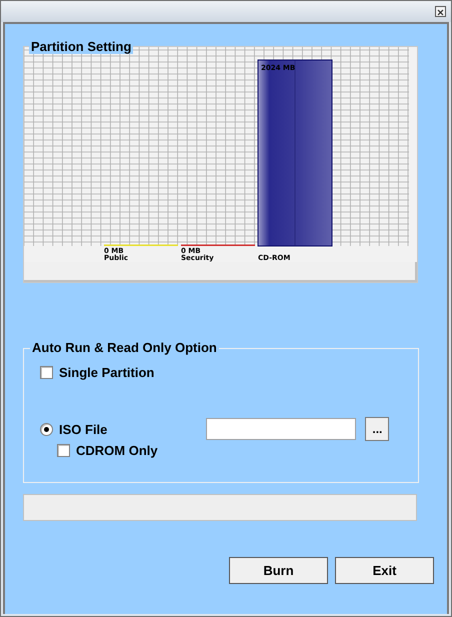  Describe the element at coordinates (281, 429) in the screenshot. I see `file-path-field` at that location.